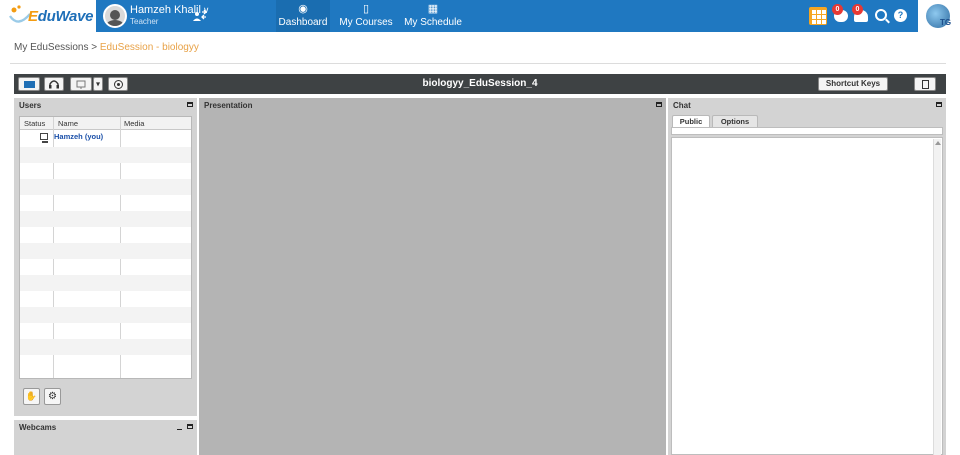  I want to click on column-media: Media, so click(134, 123).